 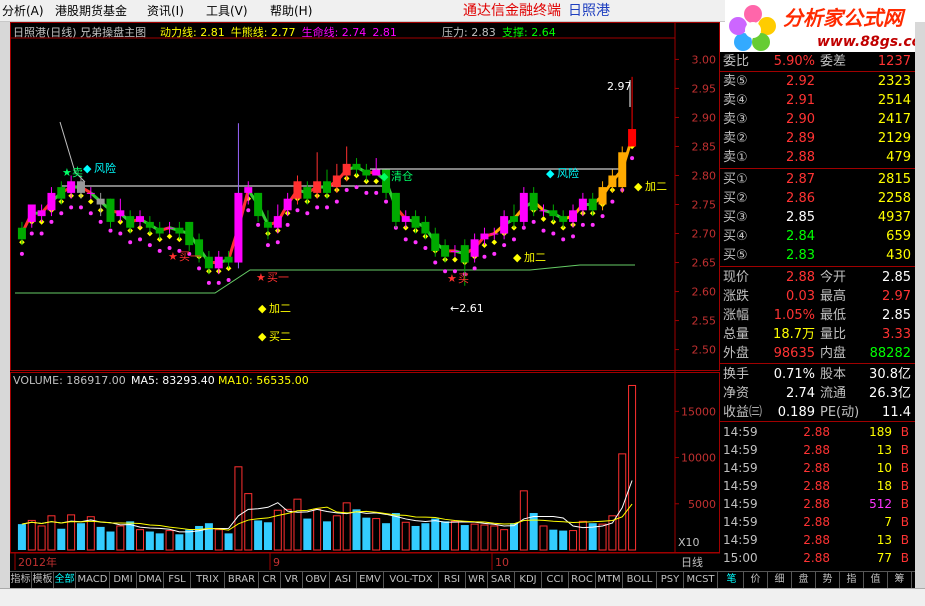 What do you see at coordinates (501, 580) in the screenshot?
I see `tab-sar: SAR` at bounding box center [501, 580].